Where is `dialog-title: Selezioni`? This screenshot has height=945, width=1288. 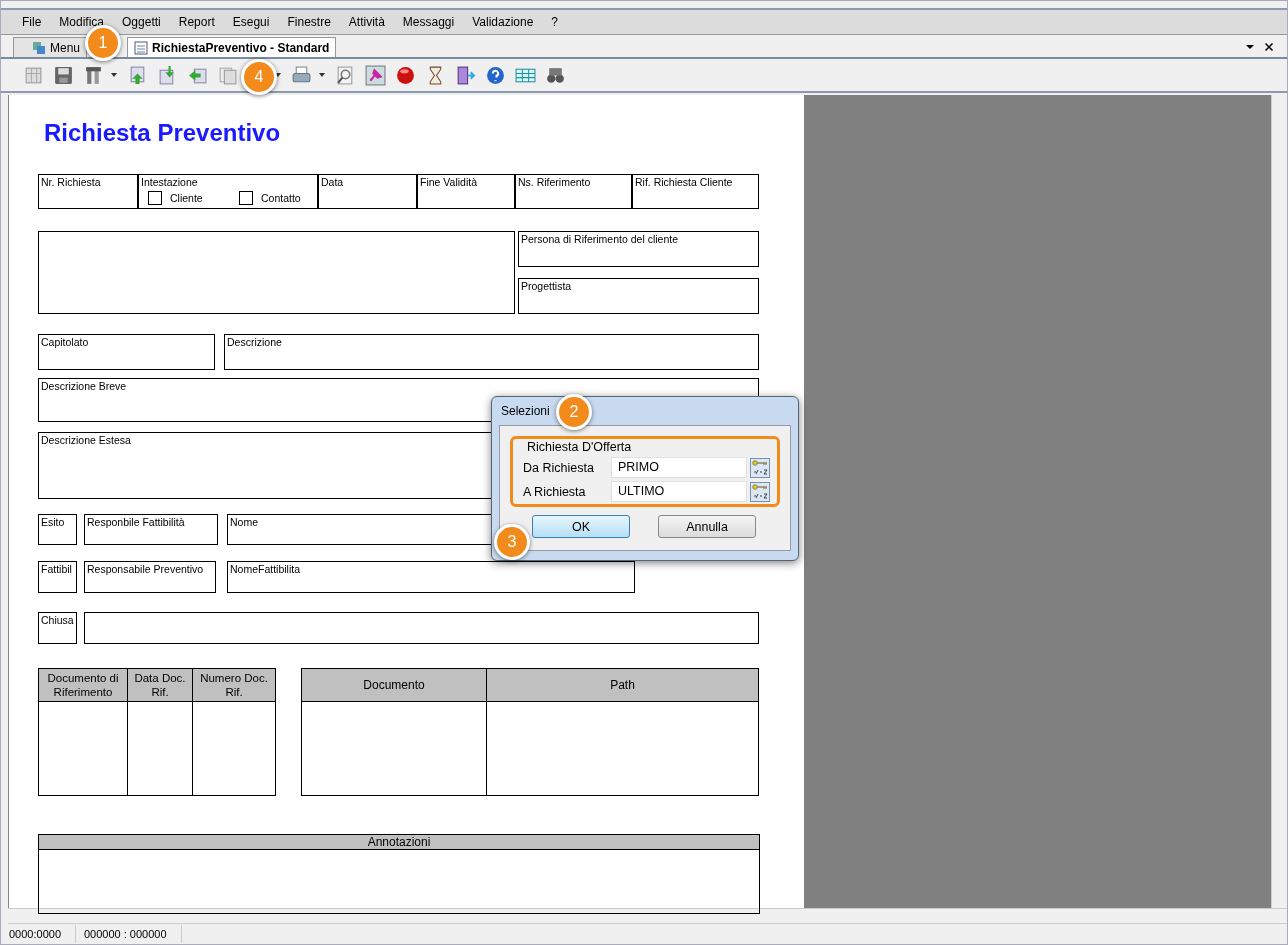
dialog-title: Selezioni is located at coordinates (525, 411).